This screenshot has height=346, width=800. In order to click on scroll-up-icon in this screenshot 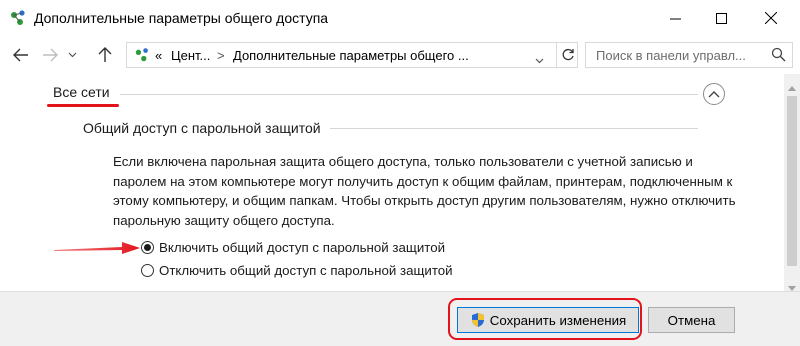, I will do `click(792, 86)`.